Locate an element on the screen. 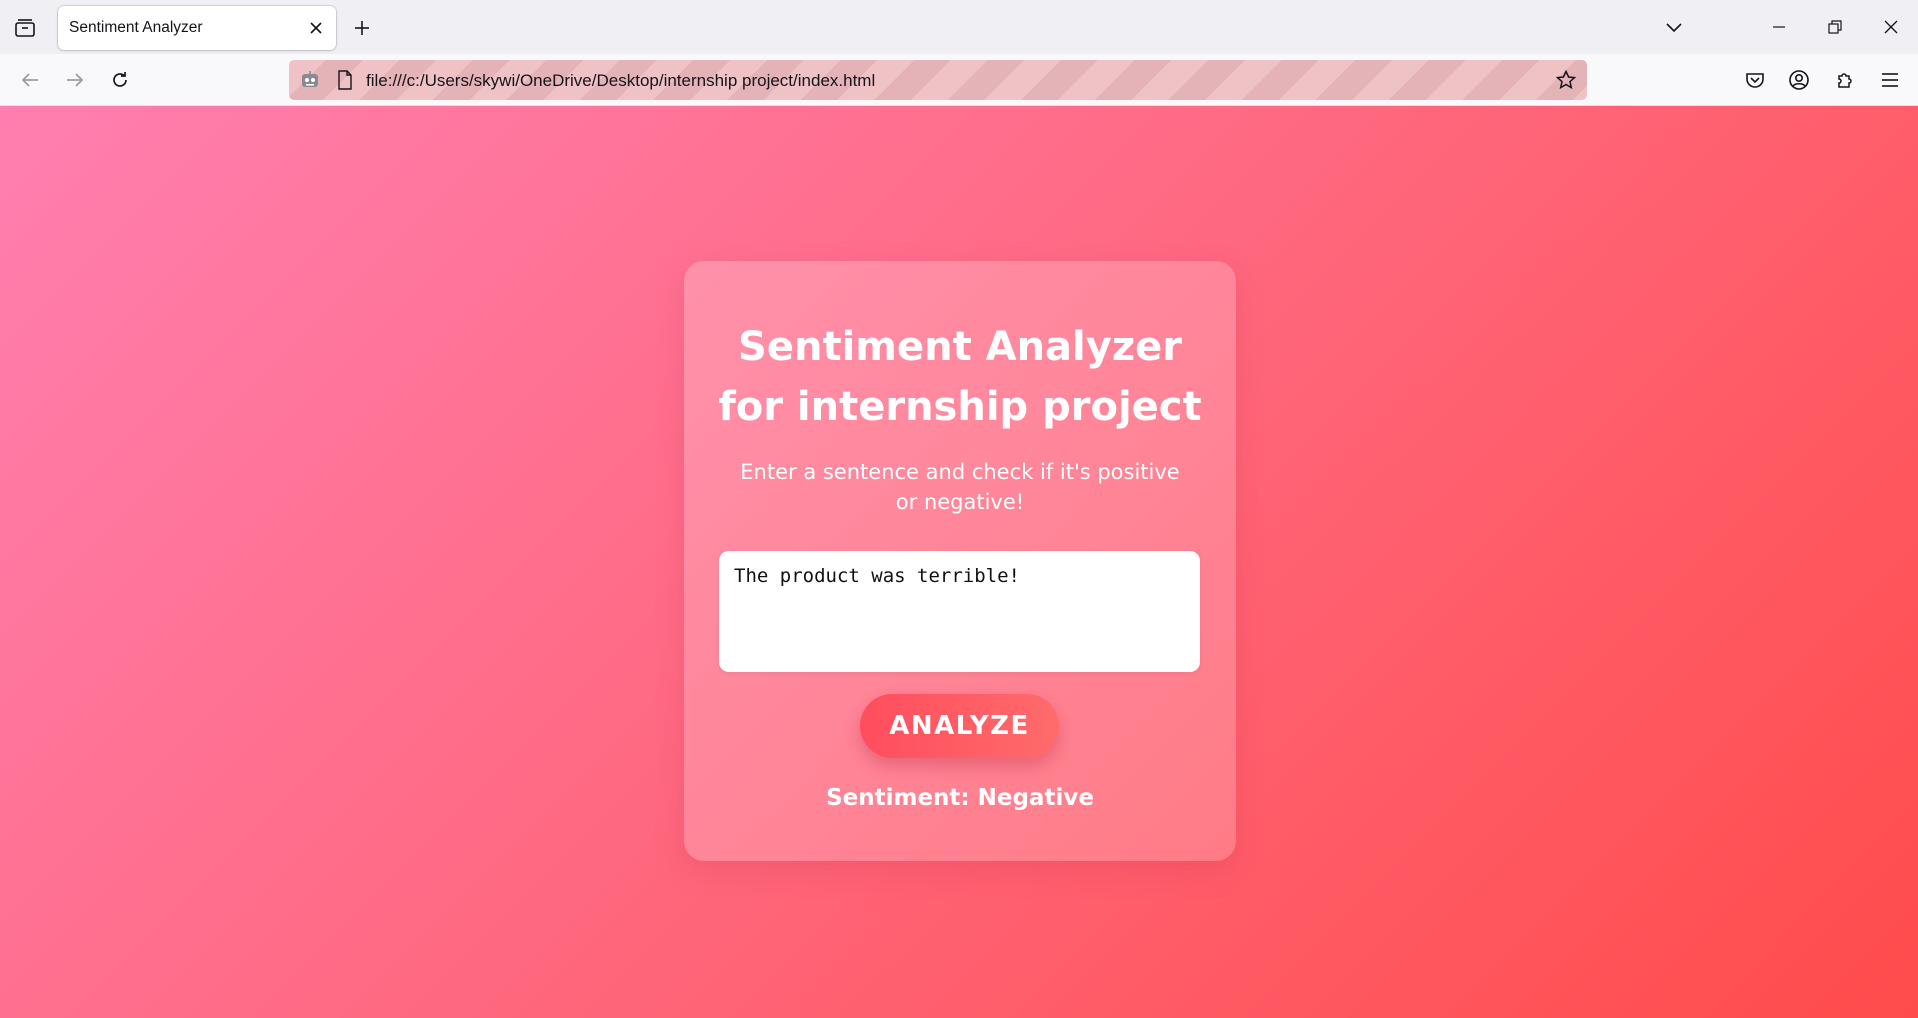  pocket-button is located at coordinates (1755, 80).